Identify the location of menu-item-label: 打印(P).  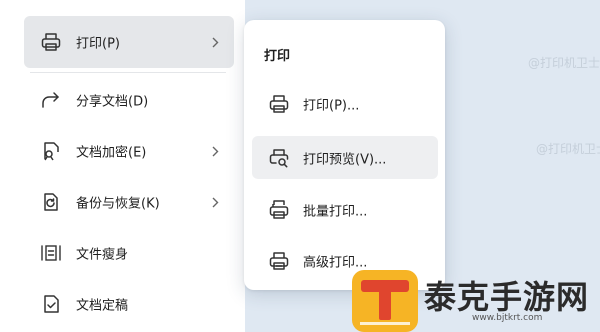
(98, 44).